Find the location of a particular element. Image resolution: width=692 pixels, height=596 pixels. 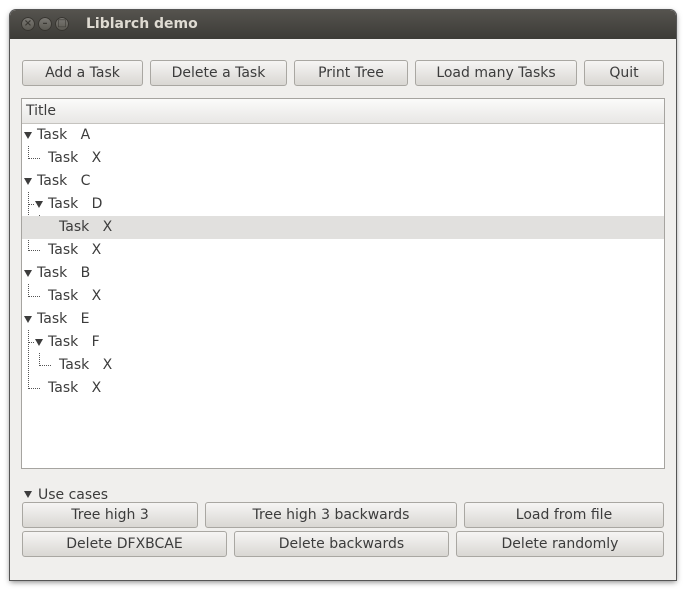

task-title: Task C is located at coordinates (64, 181).